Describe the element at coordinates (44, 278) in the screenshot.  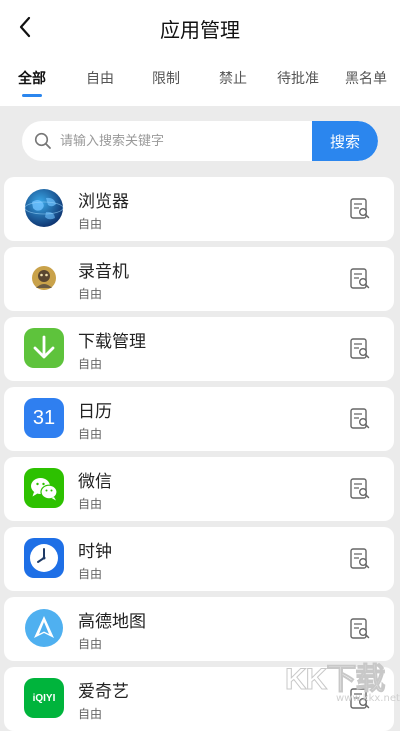
I see `recorder-icon` at that location.